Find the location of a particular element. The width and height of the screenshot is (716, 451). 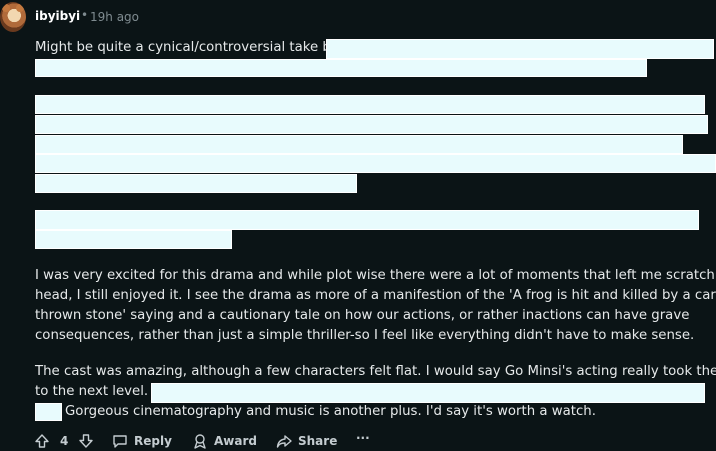

username: ibyibyi is located at coordinates (57, 16).